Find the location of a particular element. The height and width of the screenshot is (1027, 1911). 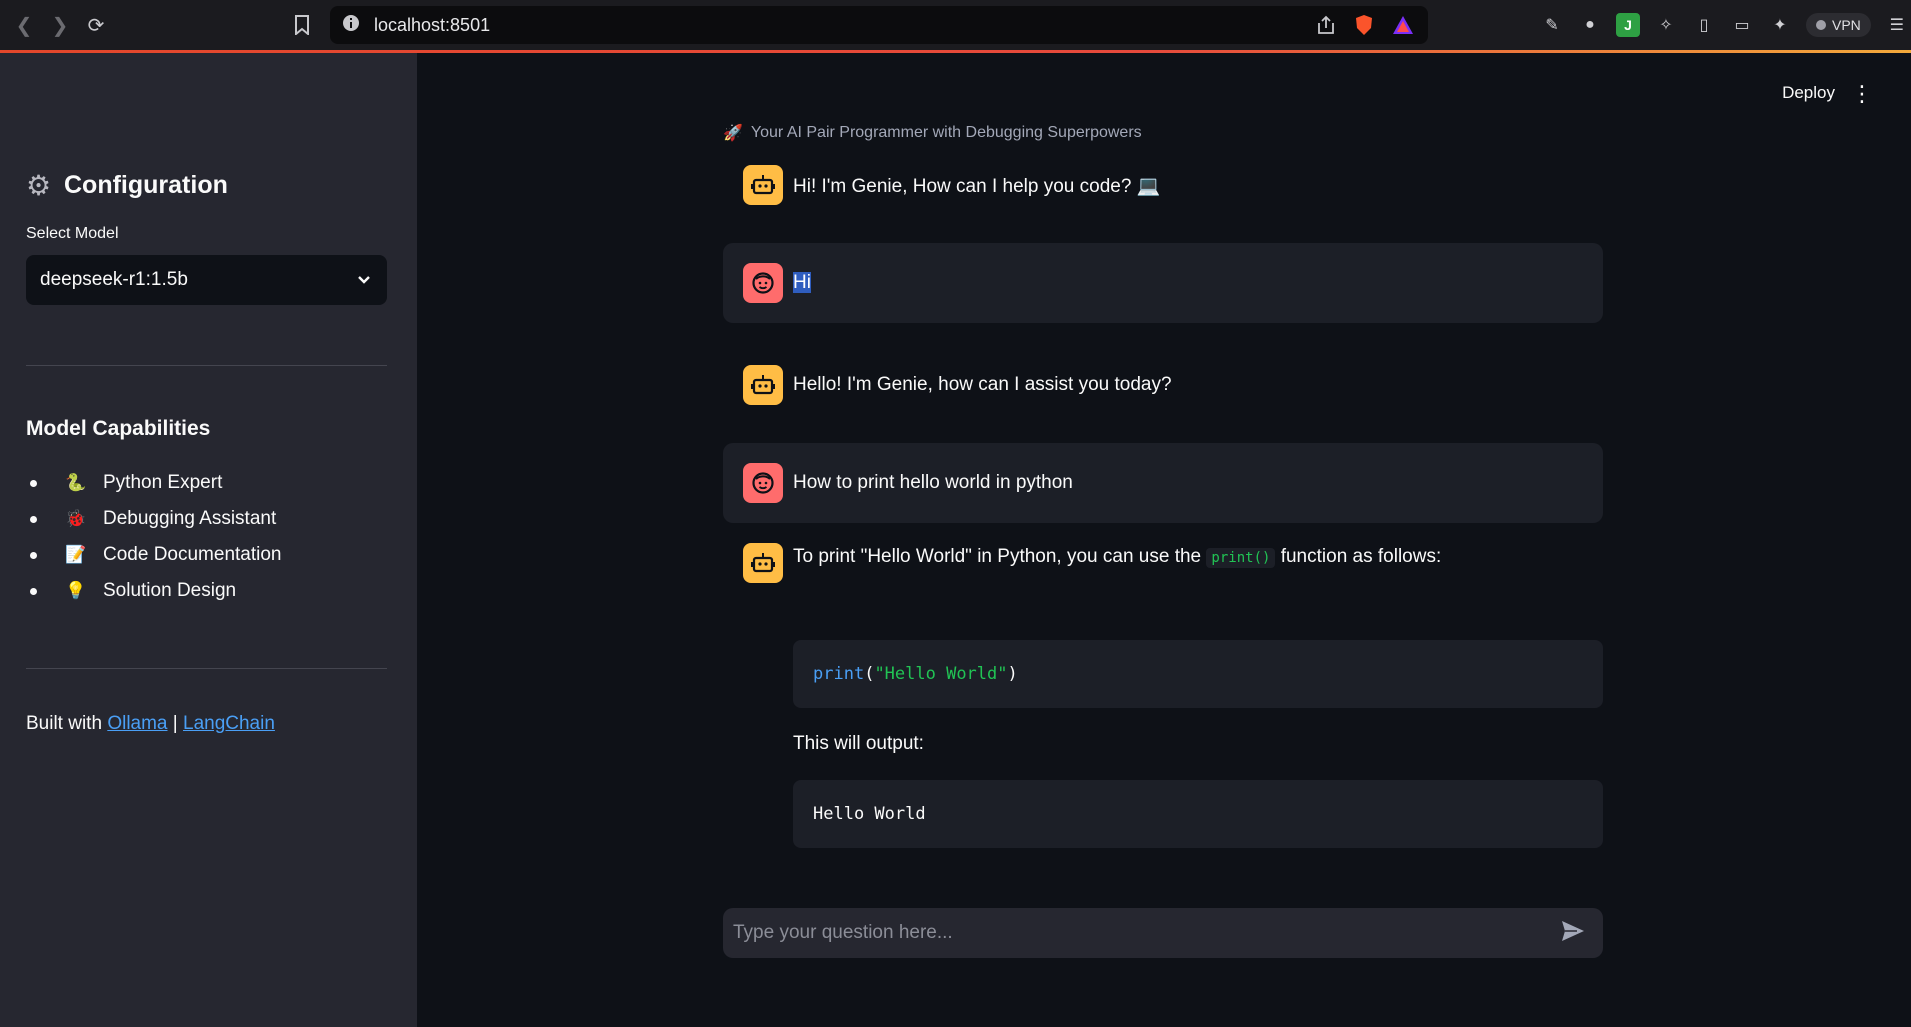

ollama-link: Ollama is located at coordinates (137, 723).